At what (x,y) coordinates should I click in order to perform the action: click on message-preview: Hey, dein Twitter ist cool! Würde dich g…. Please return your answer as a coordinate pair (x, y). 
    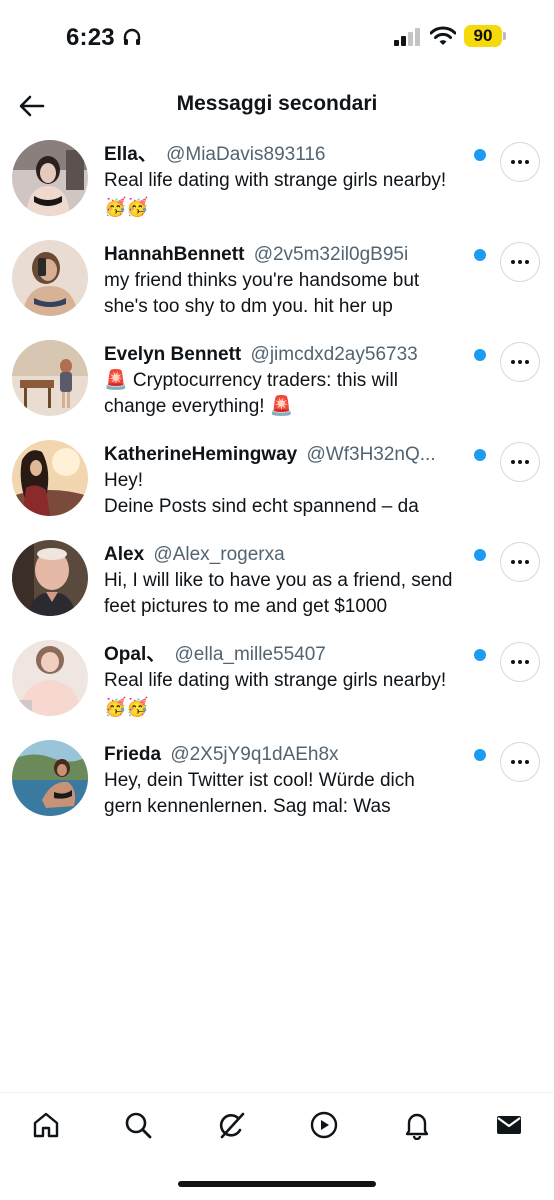
    Looking at the image, I should click on (297, 794).